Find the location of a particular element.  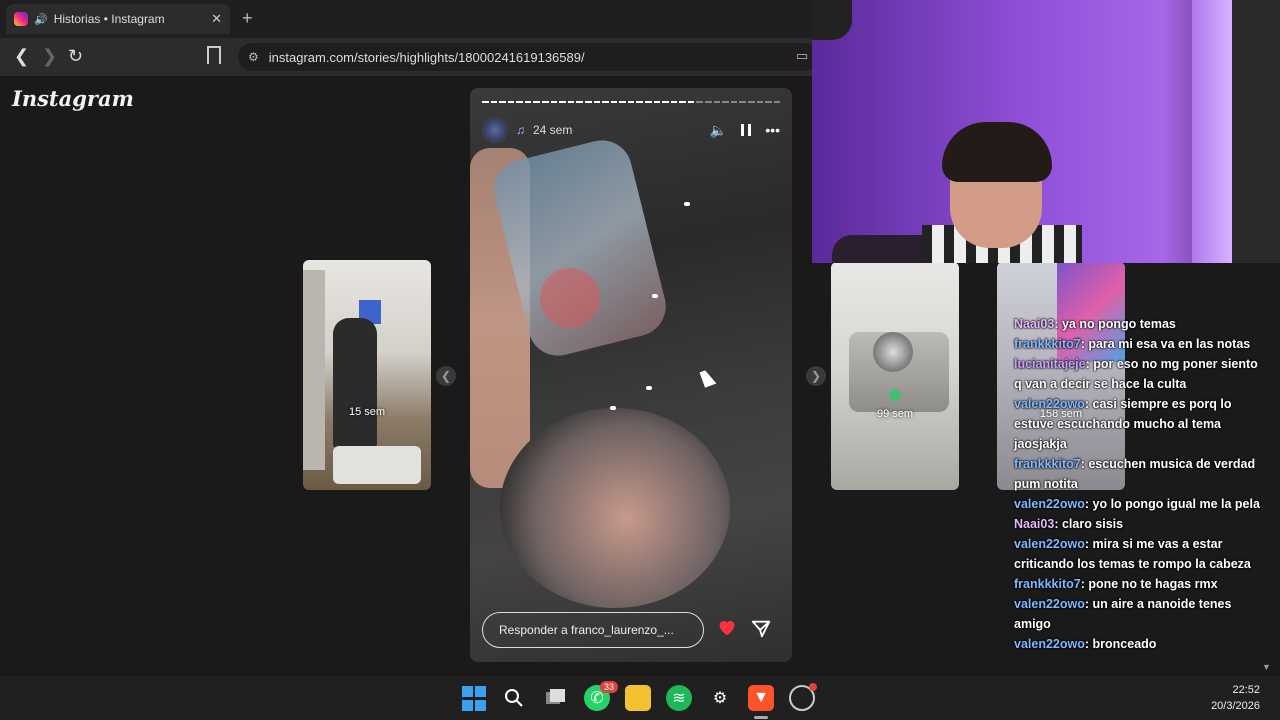

obs-icon is located at coordinates (803, 697).